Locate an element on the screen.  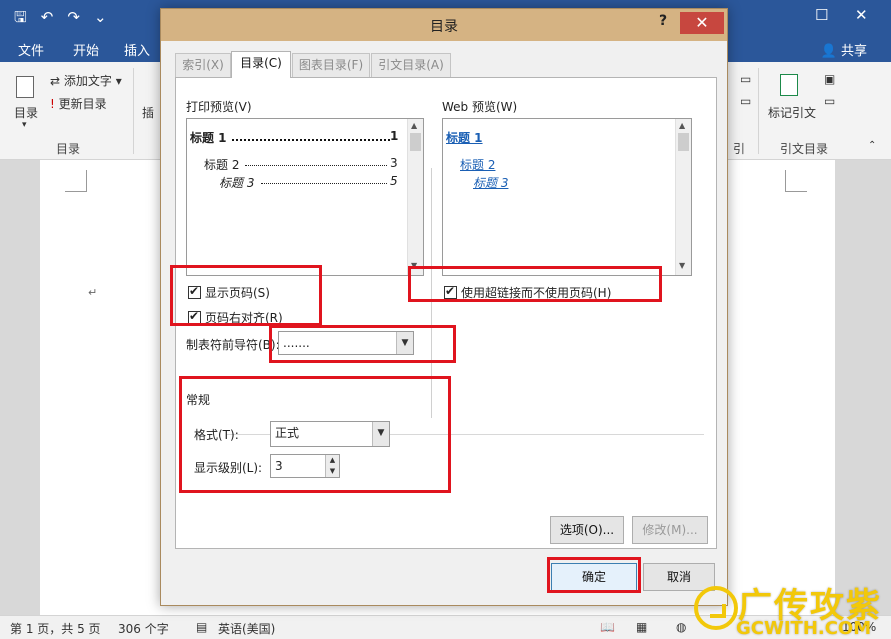
tab-insert: 插入 is located at coordinates (137, 49).